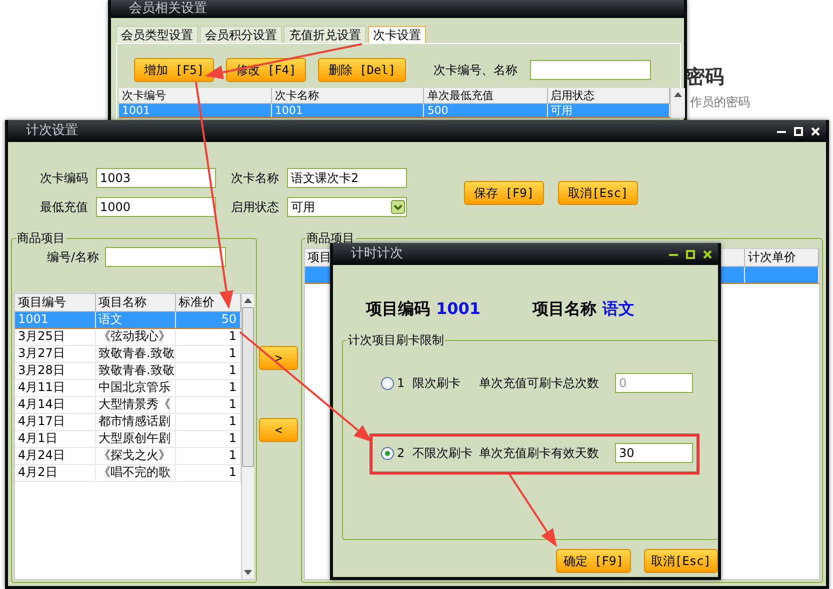  What do you see at coordinates (135, 455) in the screenshot?
I see `table-cell: 《探戈之火》` at bounding box center [135, 455].